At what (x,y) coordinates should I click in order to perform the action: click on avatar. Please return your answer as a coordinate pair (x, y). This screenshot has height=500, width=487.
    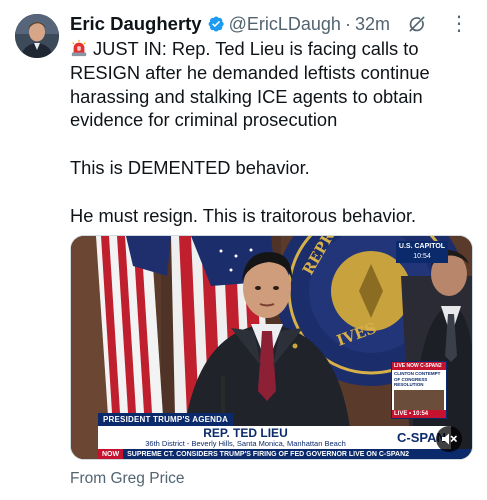
    Looking at the image, I should click on (37, 36).